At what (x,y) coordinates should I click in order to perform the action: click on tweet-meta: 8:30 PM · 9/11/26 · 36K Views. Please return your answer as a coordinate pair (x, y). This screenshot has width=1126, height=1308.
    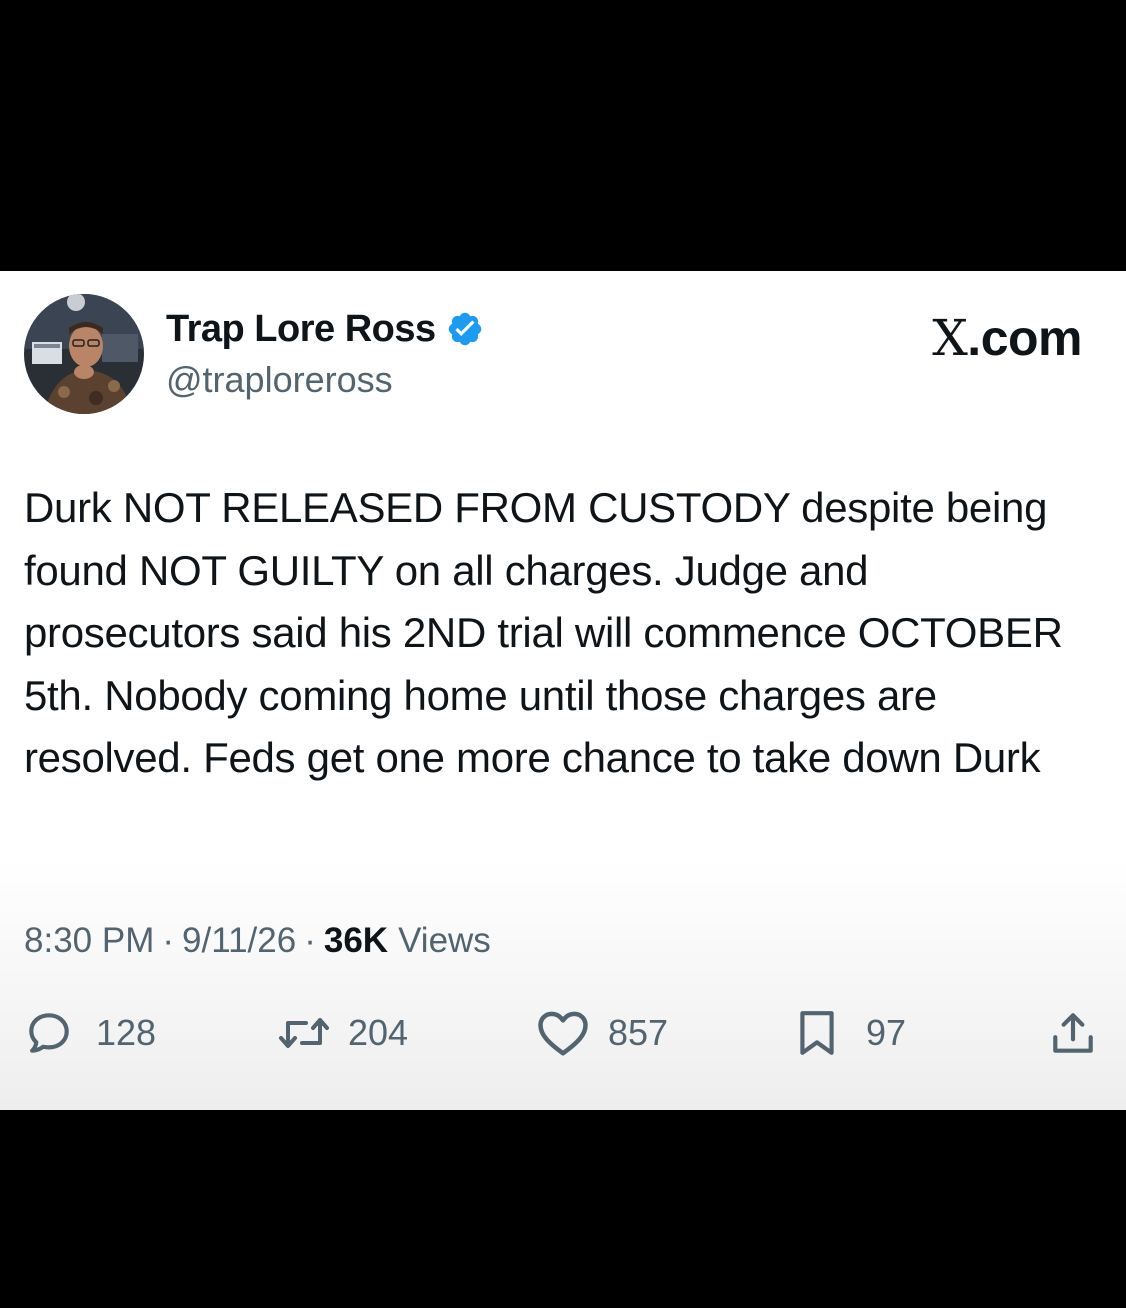
    Looking at the image, I should click on (257, 941).